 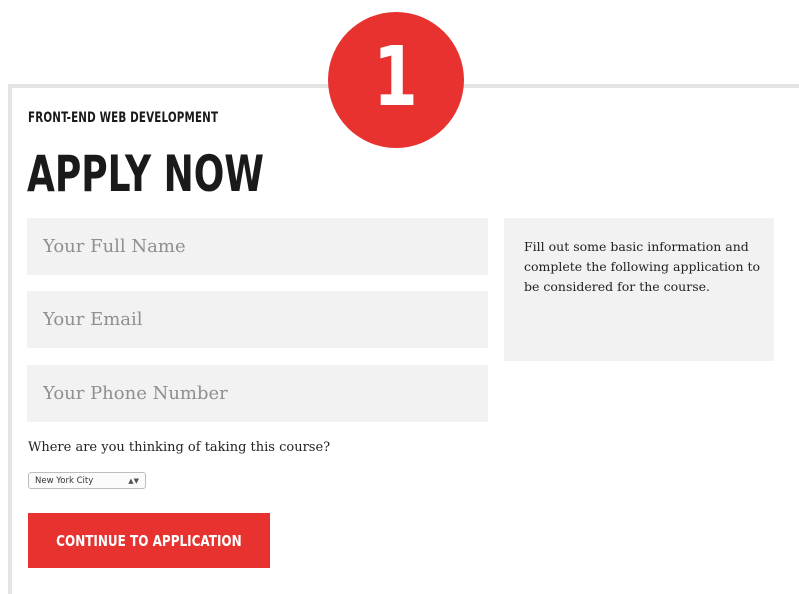 I want to click on select-arrows-icon: ▲▼, so click(x=133, y=480).